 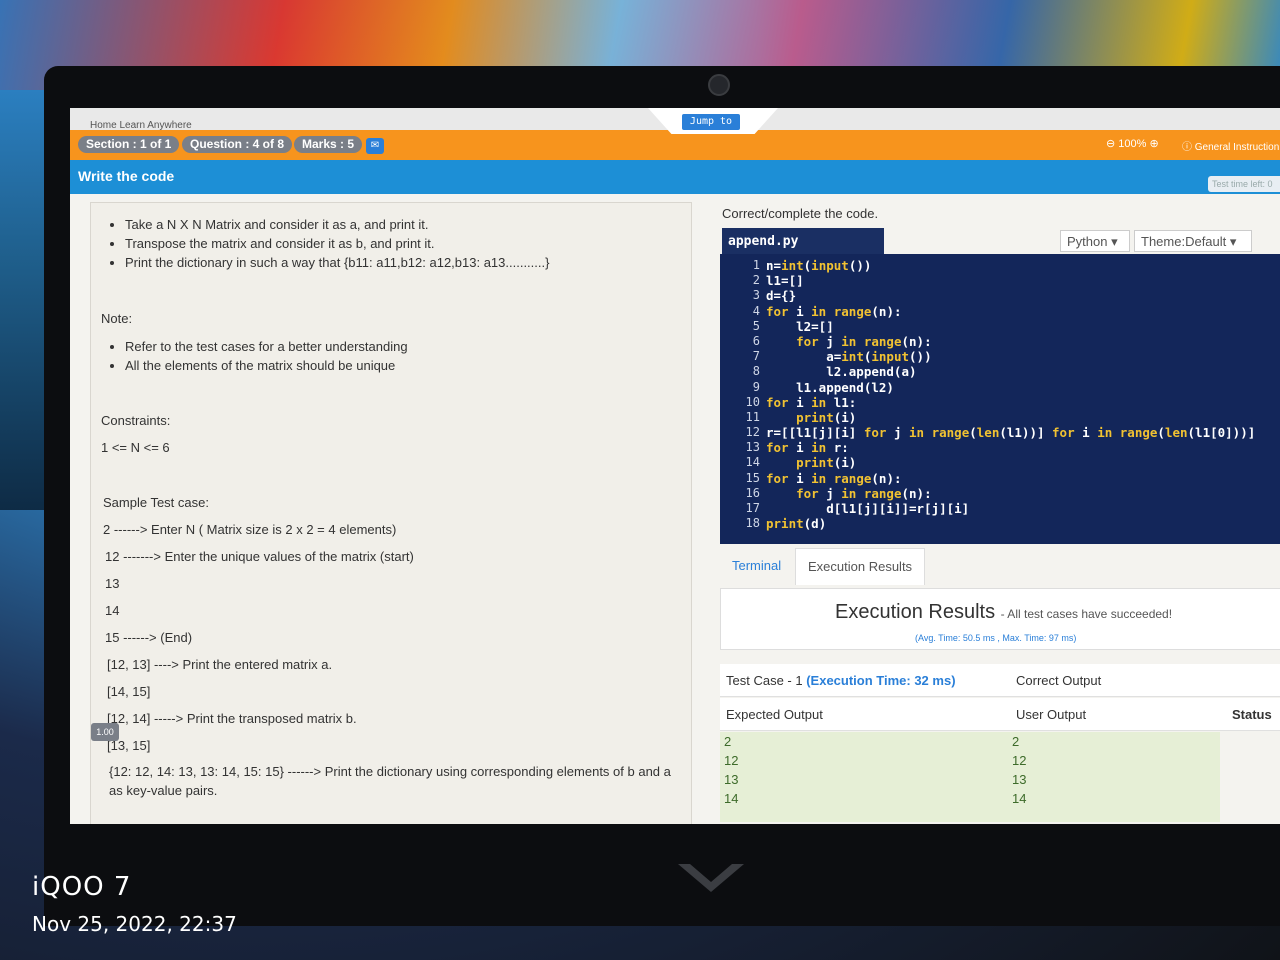 What do you see at coordinates (1019, 798) in the screenshot?
I see `user-value: 14` at bounding box center [1019, 798].